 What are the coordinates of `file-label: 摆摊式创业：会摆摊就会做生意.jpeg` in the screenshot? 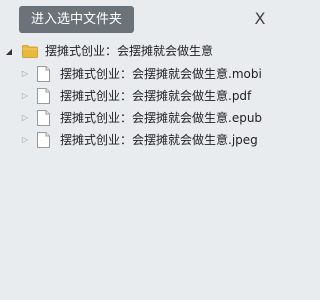 It's located at (159, 140).